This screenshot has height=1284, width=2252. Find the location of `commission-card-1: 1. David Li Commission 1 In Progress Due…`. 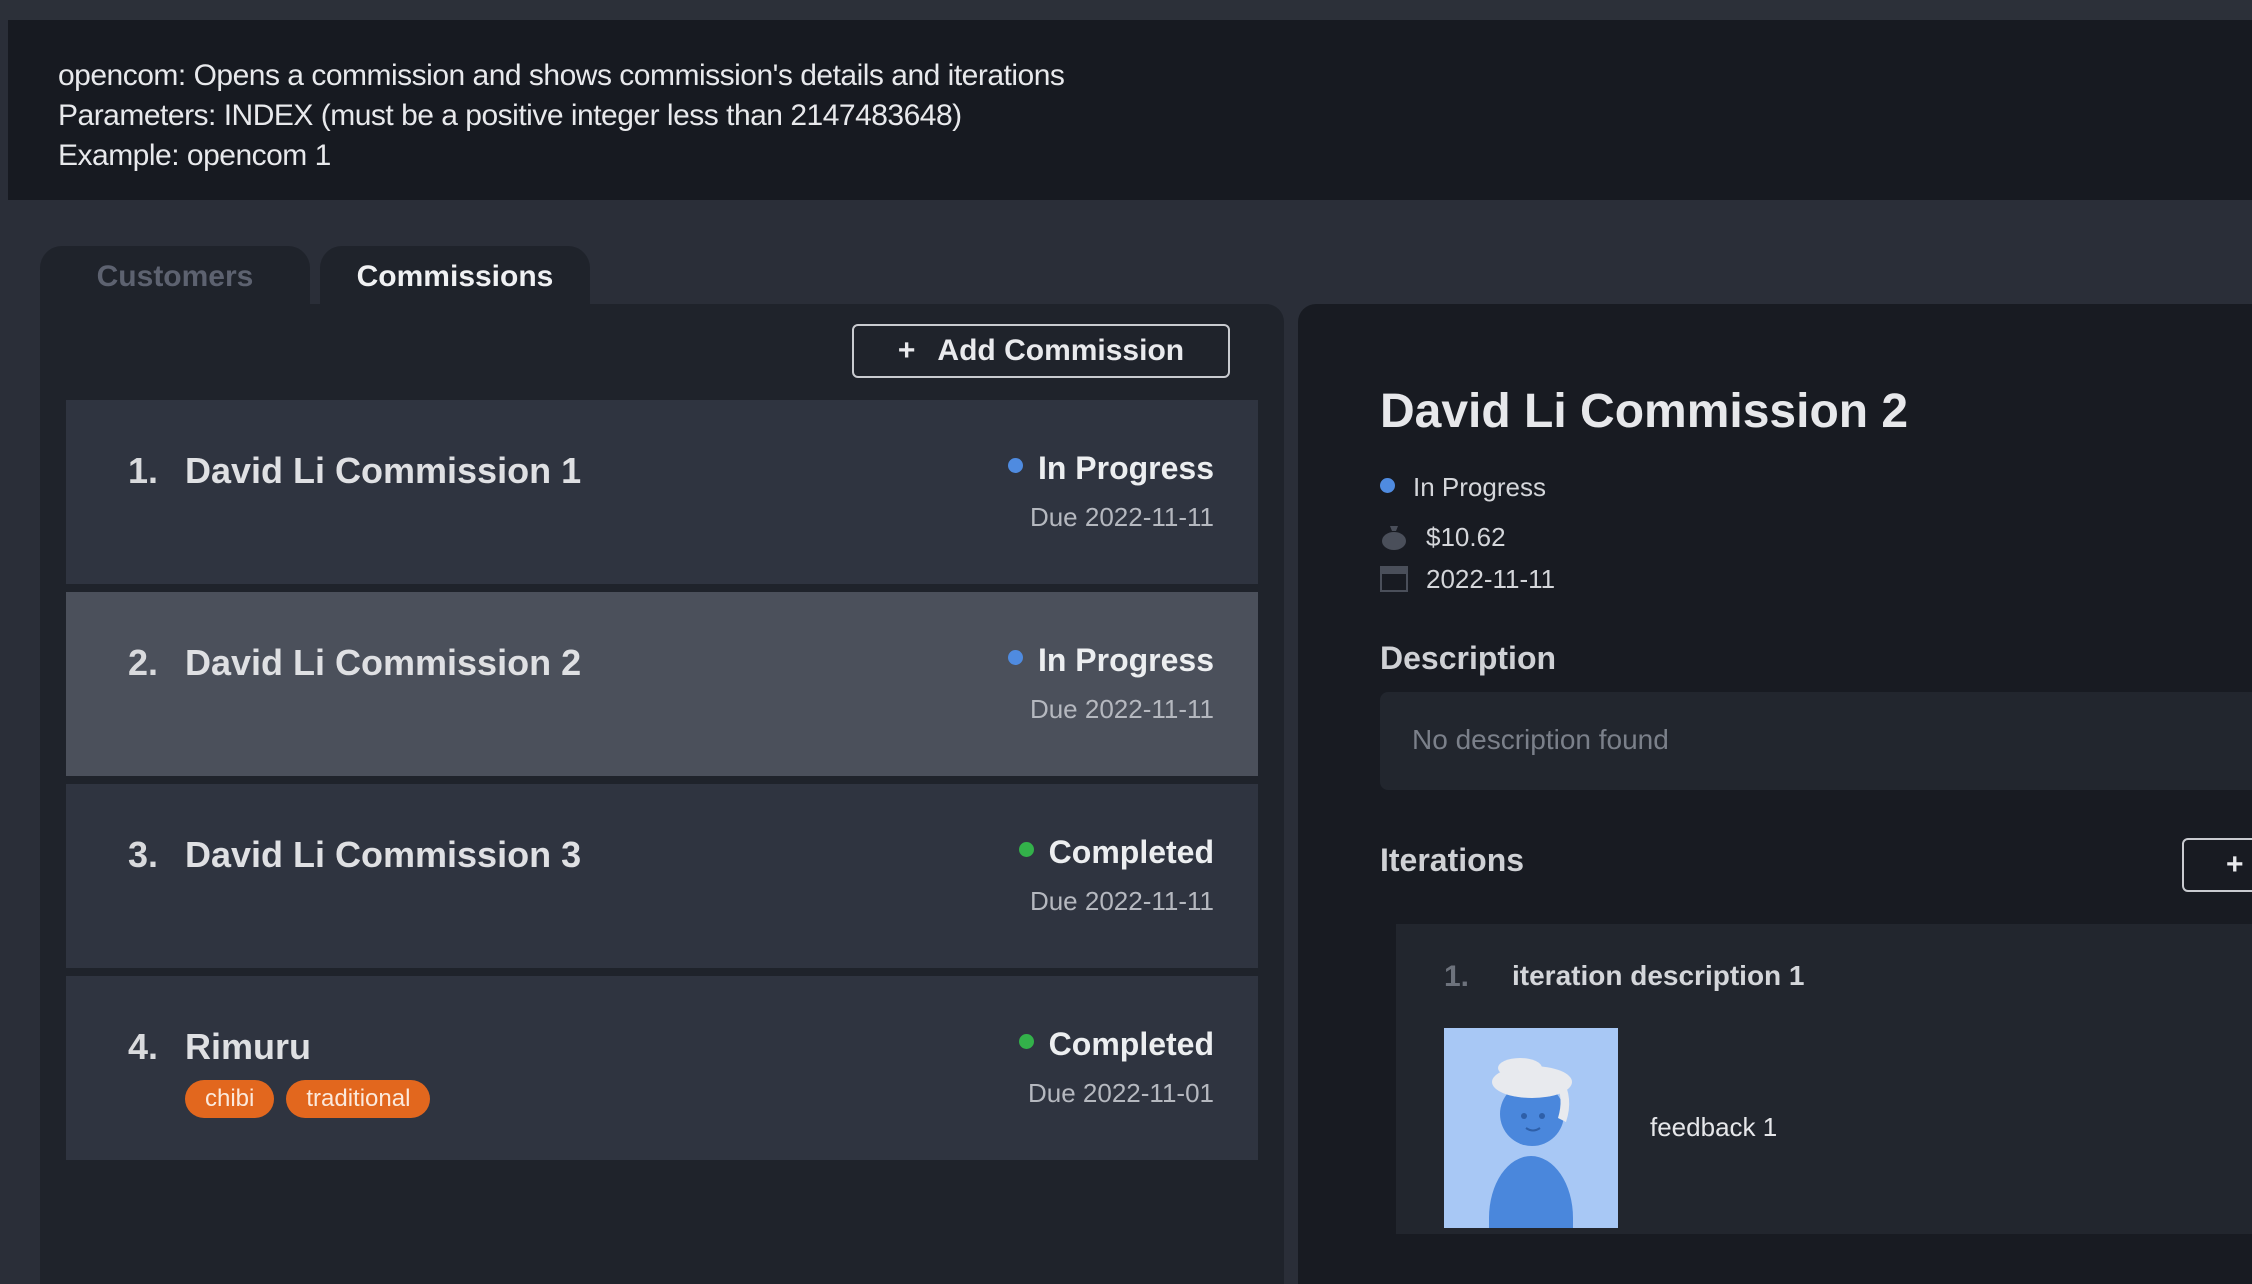

commission-card-1: 1. David Li Commission 1 In Progress Due… is located at coordinates (662, 492).